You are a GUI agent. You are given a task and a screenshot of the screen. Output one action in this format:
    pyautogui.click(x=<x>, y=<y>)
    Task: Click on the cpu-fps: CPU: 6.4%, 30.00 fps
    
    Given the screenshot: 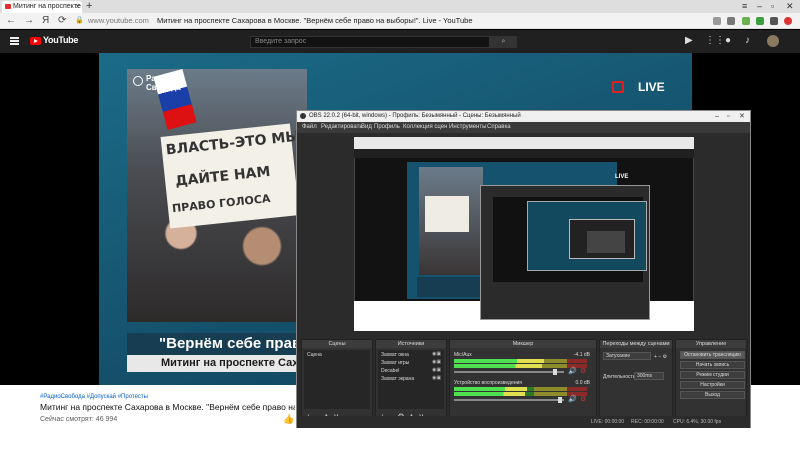 What is the action you would take?
    pyautogui.click(x=697, y=422)
    